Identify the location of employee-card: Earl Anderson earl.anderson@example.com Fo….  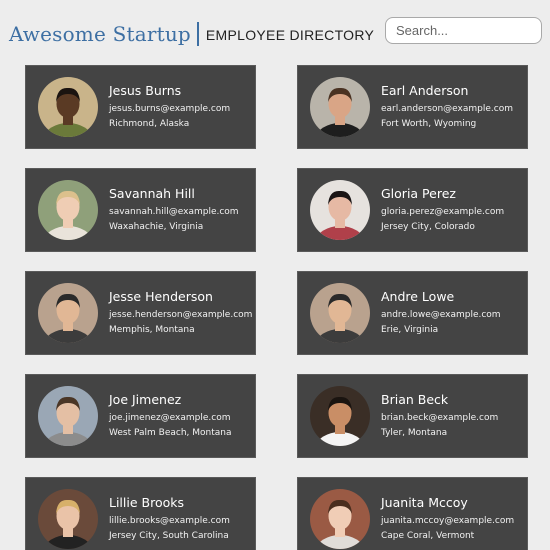
(412, 107).